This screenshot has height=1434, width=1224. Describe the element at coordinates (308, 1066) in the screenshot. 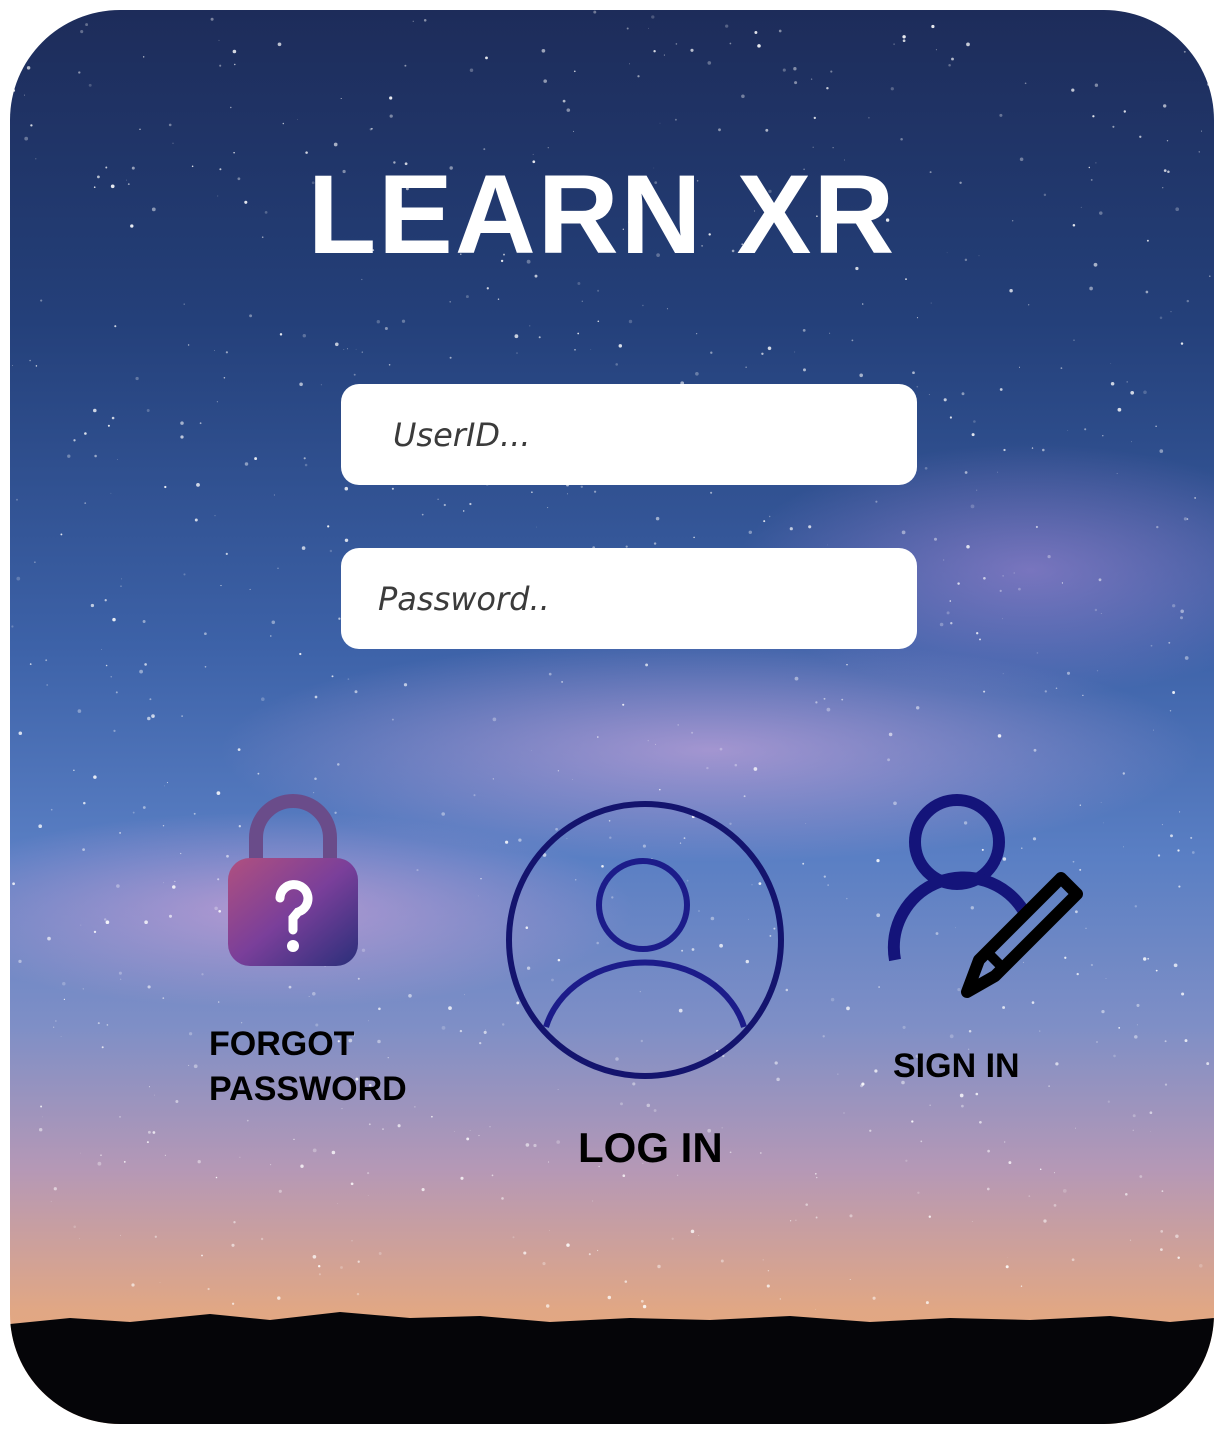

I see `forgot-password-label: FORGOT PASSWORD` at that location.